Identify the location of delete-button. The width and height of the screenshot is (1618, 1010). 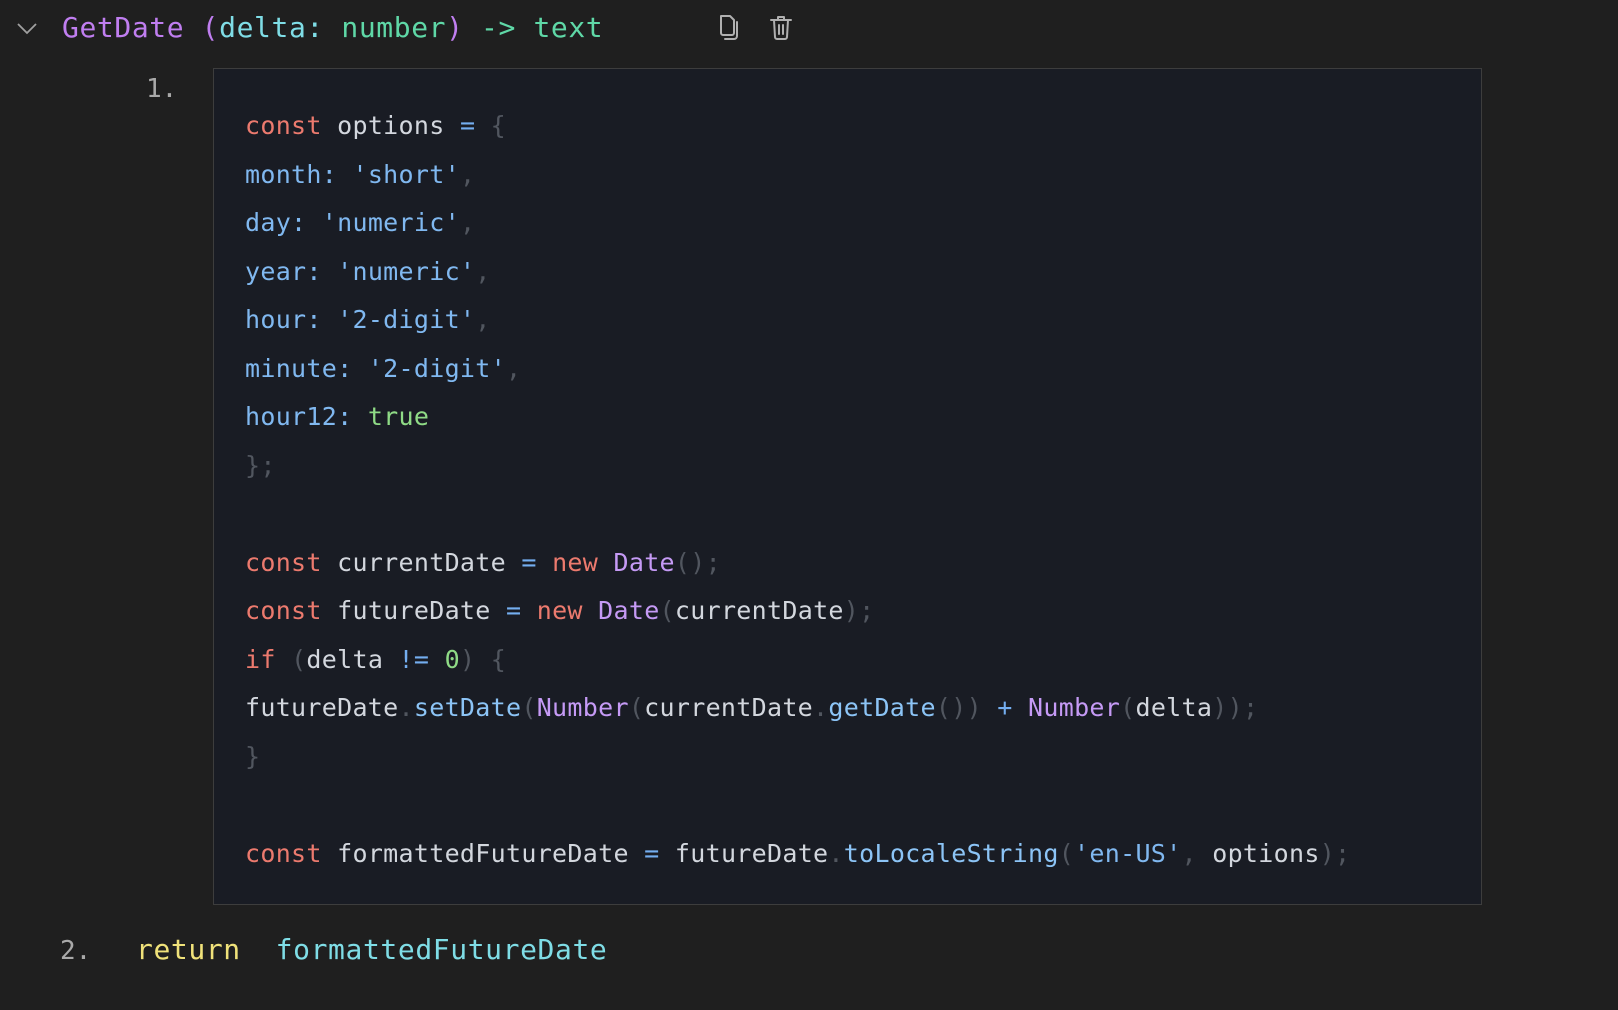
(782, 28).